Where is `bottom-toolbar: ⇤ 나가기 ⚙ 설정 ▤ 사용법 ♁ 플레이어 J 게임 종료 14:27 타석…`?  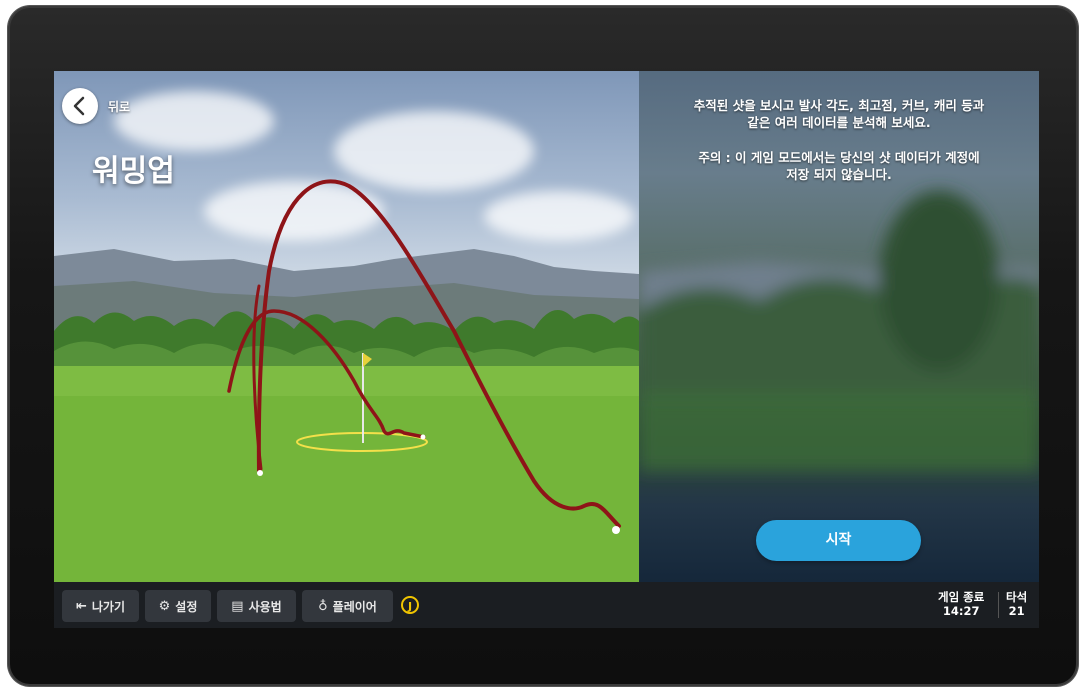
bottom-toolbar: ⇤ 나가기 ⚙ 설정 ▤ 사용법 ♁ 플레이어 J 게임 종료 14:27 타석… is located at coordinates (546, 605).